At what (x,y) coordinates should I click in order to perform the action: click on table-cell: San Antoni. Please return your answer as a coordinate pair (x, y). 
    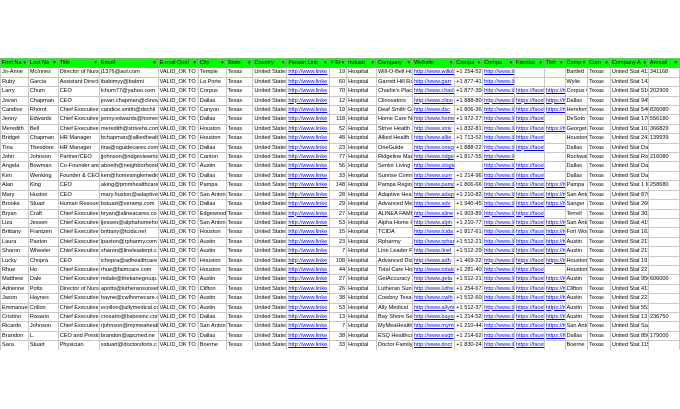
    Looking at the image, I should click on (212, 326).